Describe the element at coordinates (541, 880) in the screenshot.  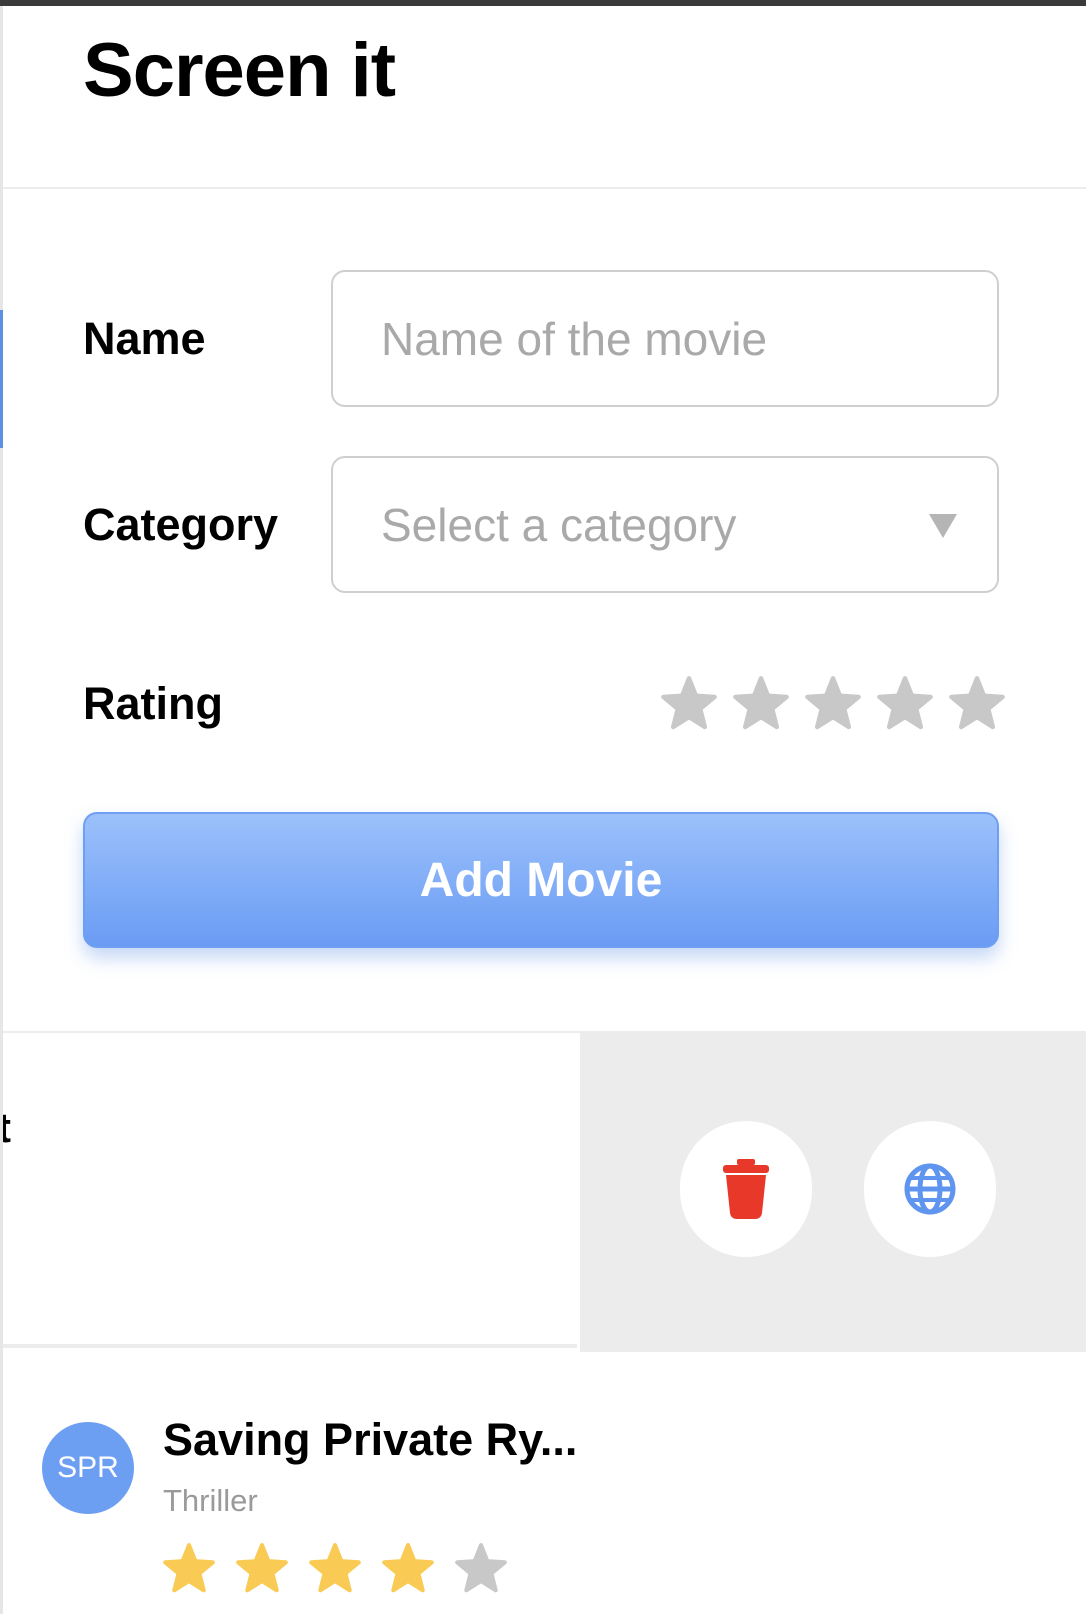
I see `add-movie-button: Add Movie` at that location.